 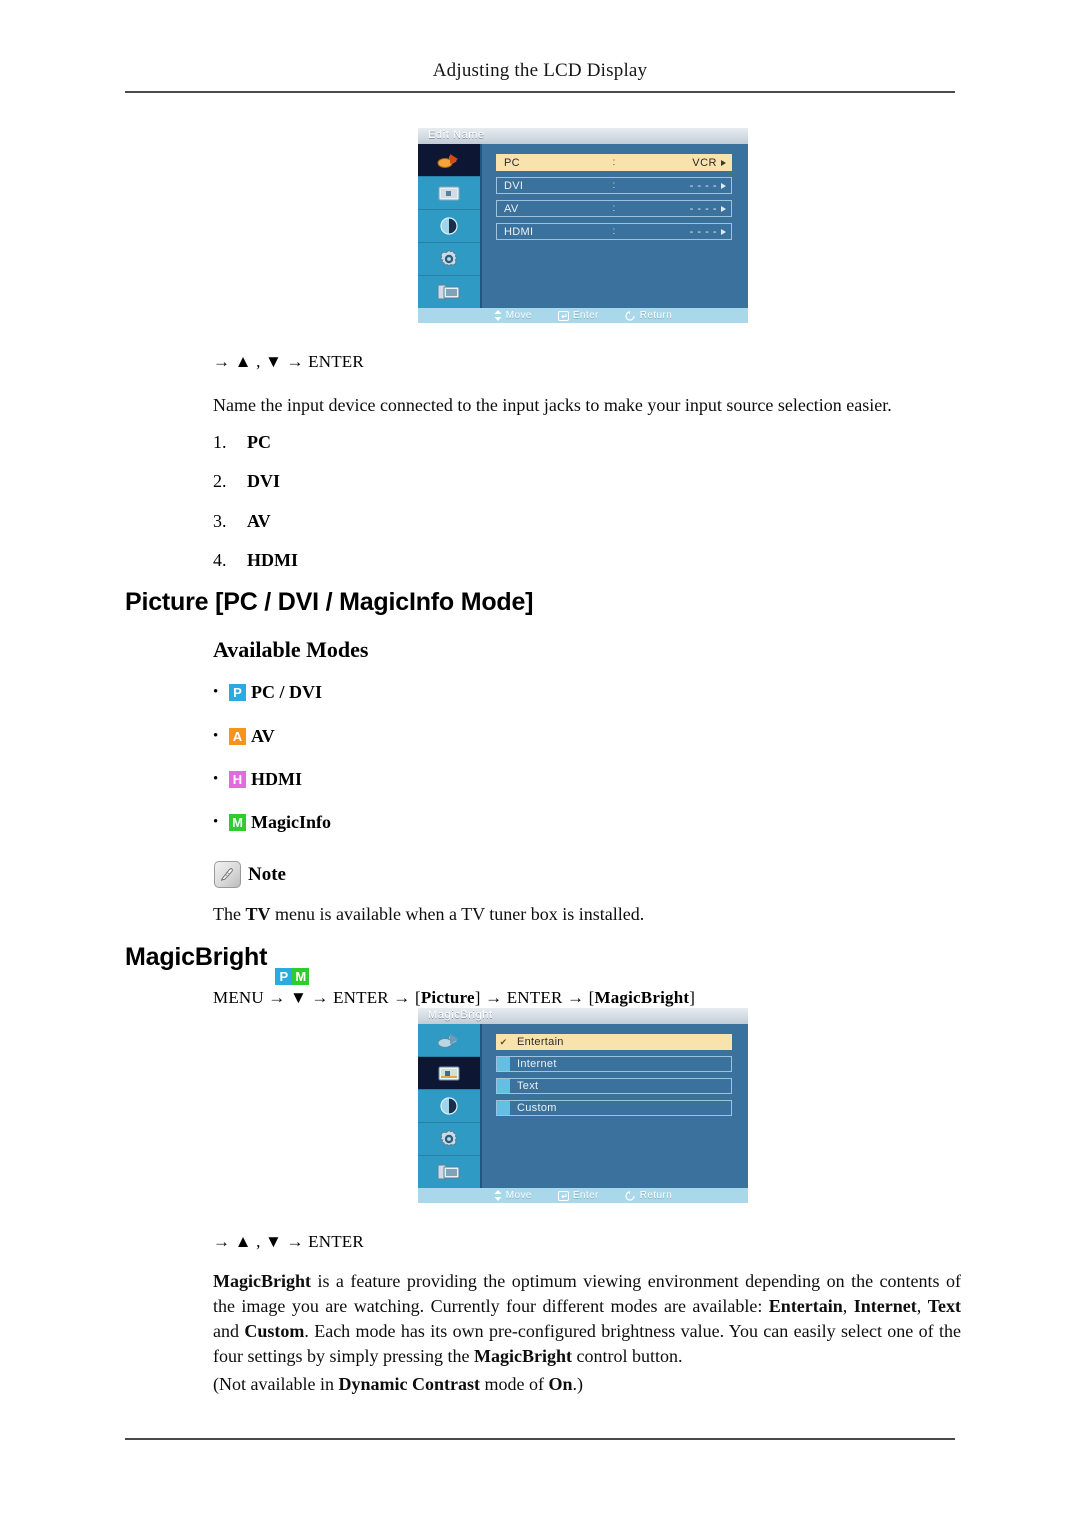 What do you see at coordinates (220, 521) in the screenshot?
I see `list-number: 3.` at bounding box center [220, 521].